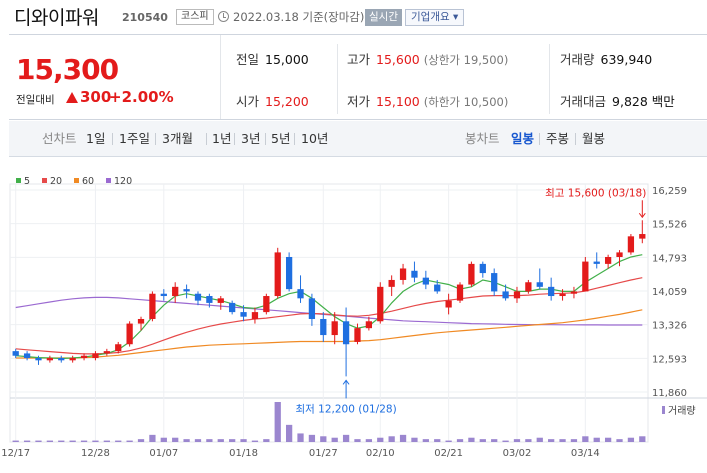 This screenshot has height=473, width=707. What do you see at coordinates (522, 139) in the screenshot?
I see `tab-candle-daily: 일봉` at bounding box center [522, 139].